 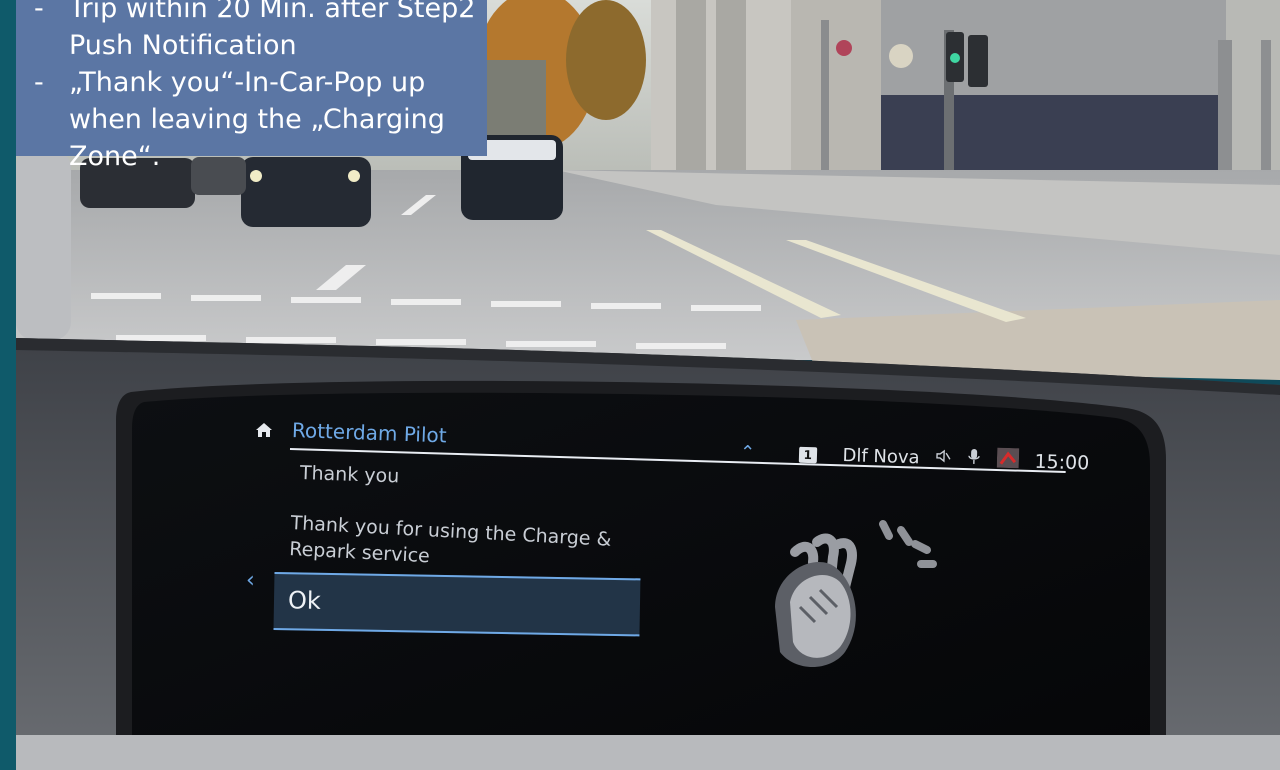 I want to click on status-bar: ⌃ 1 Dlf Nova 15:00, so click(x=920, y=459).